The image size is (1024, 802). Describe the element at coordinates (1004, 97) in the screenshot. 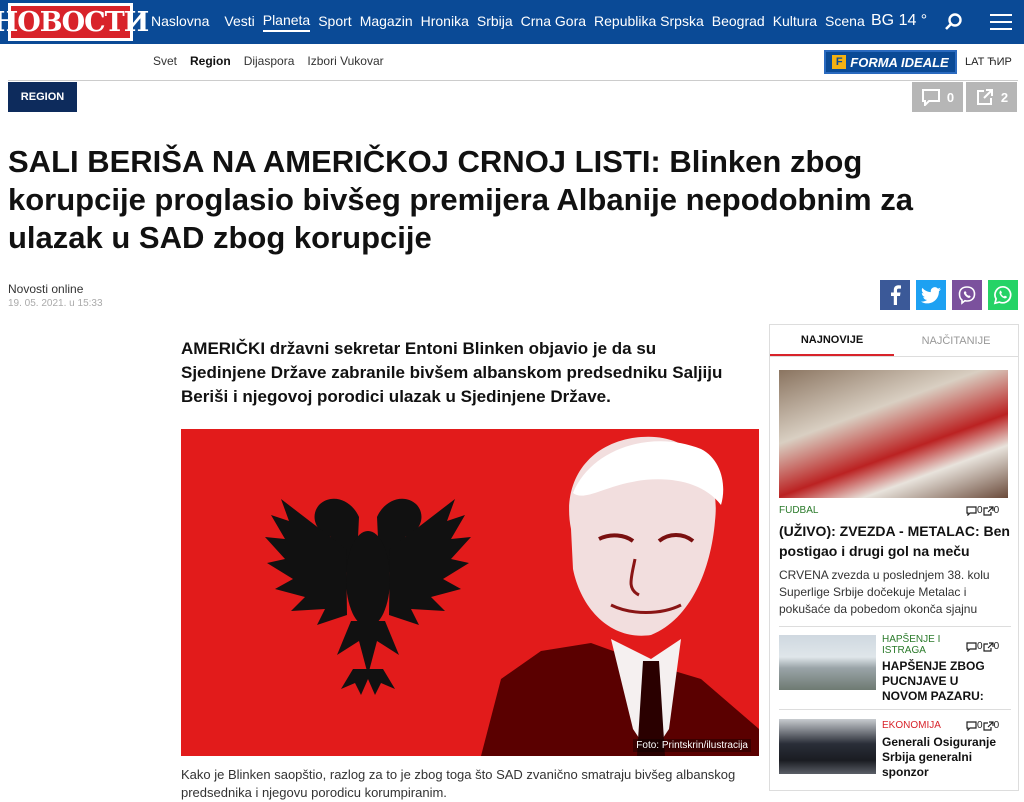

I see `shares-count: 2` at that location.